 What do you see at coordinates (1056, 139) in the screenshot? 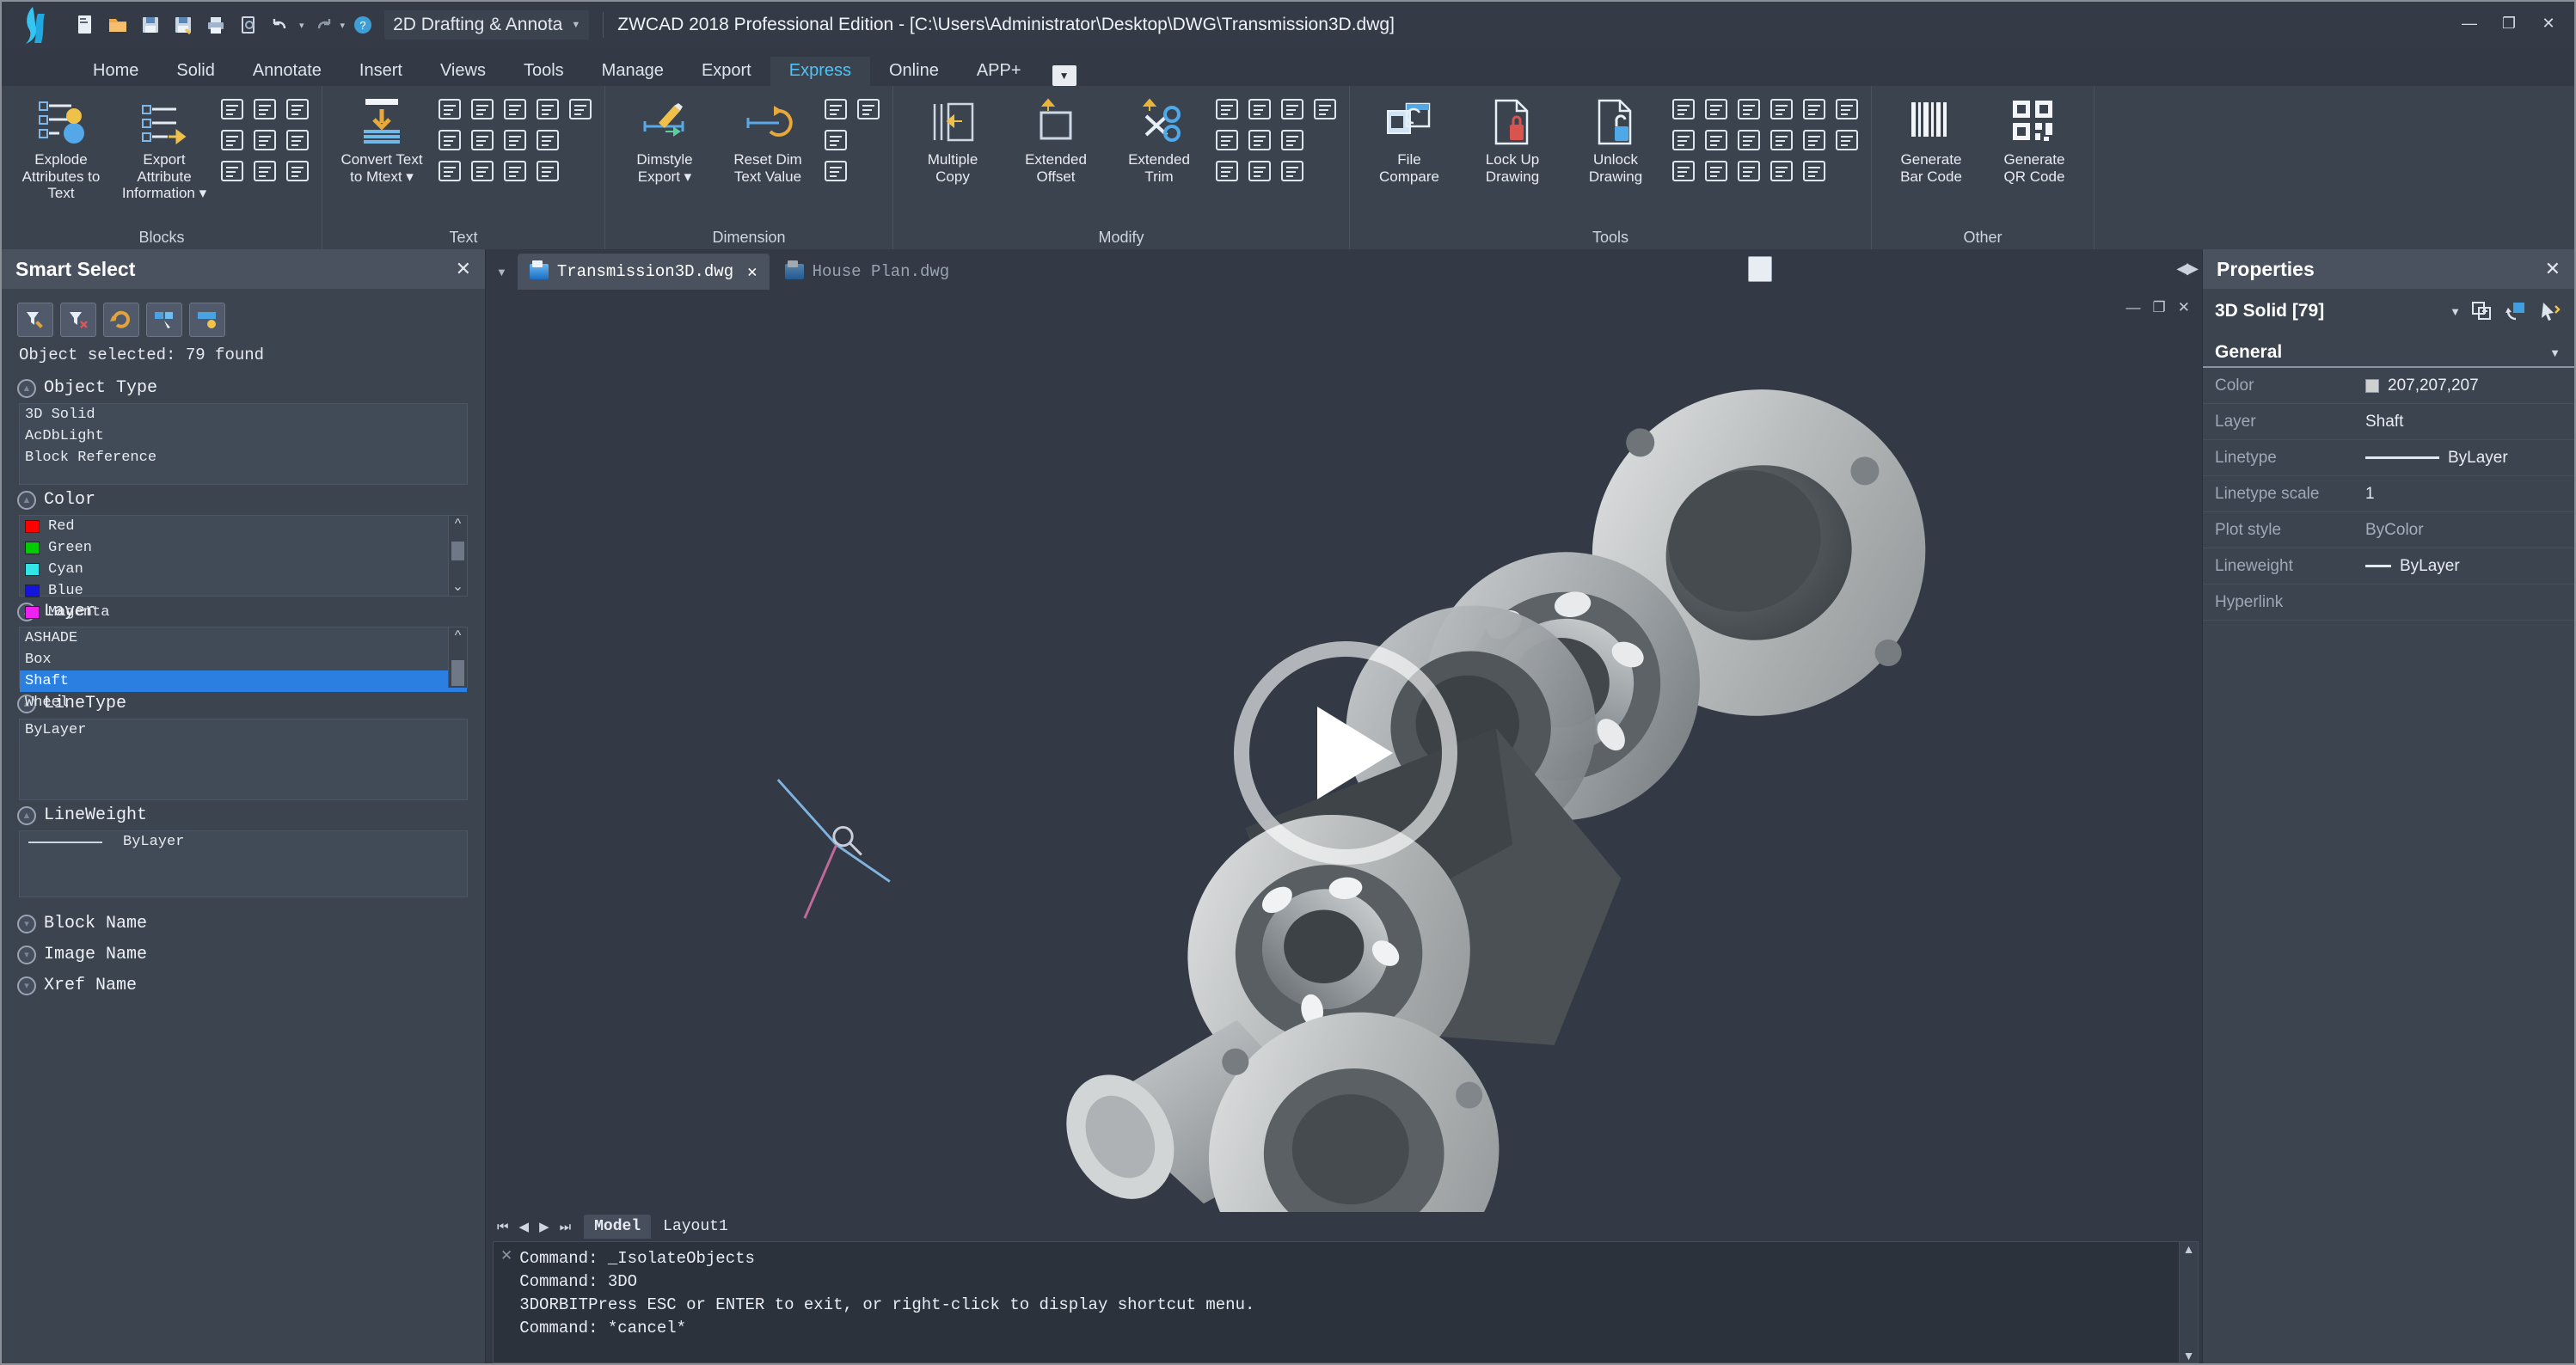
I see `ribbon-button-extended-offset: Extended Offset` at bounding box center [1056, 139].